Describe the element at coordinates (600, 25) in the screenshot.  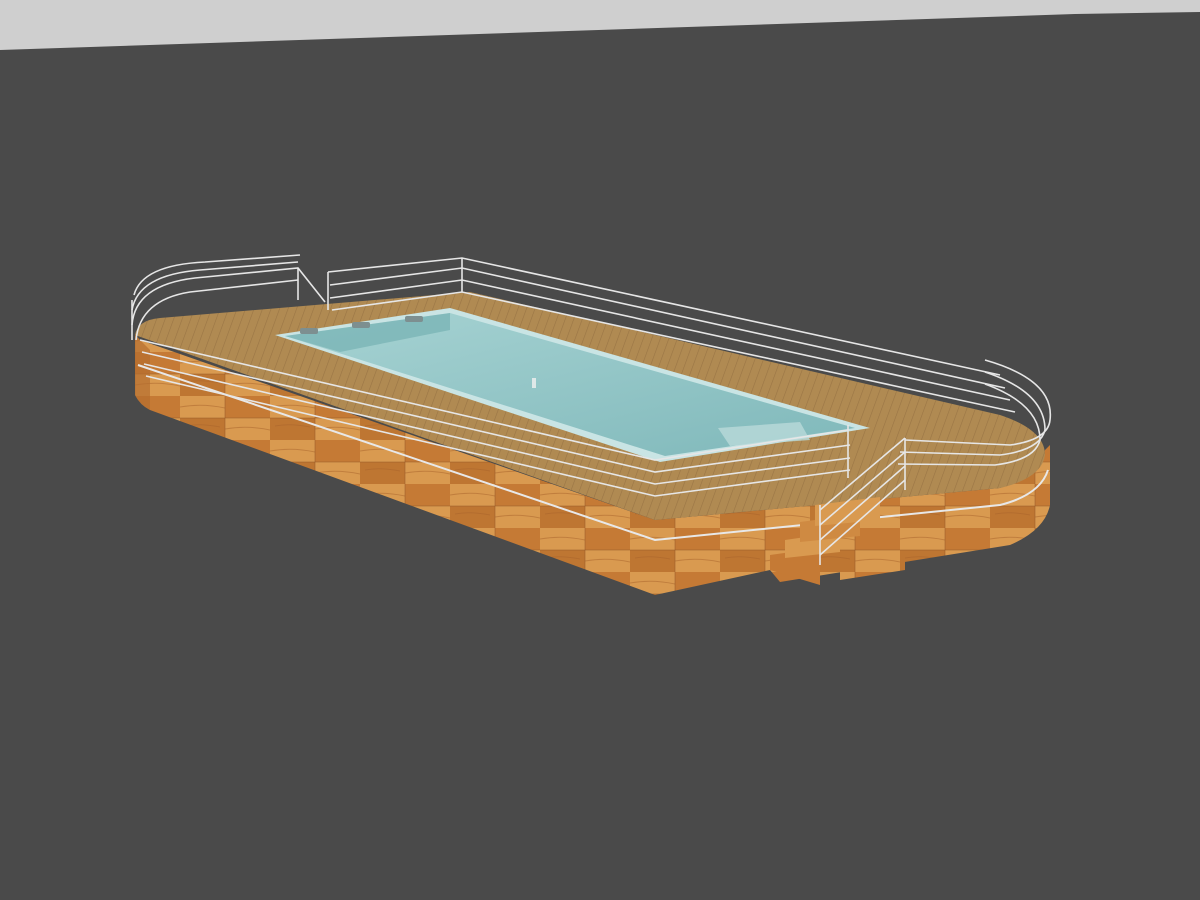
I see `horizon-band` at that location.